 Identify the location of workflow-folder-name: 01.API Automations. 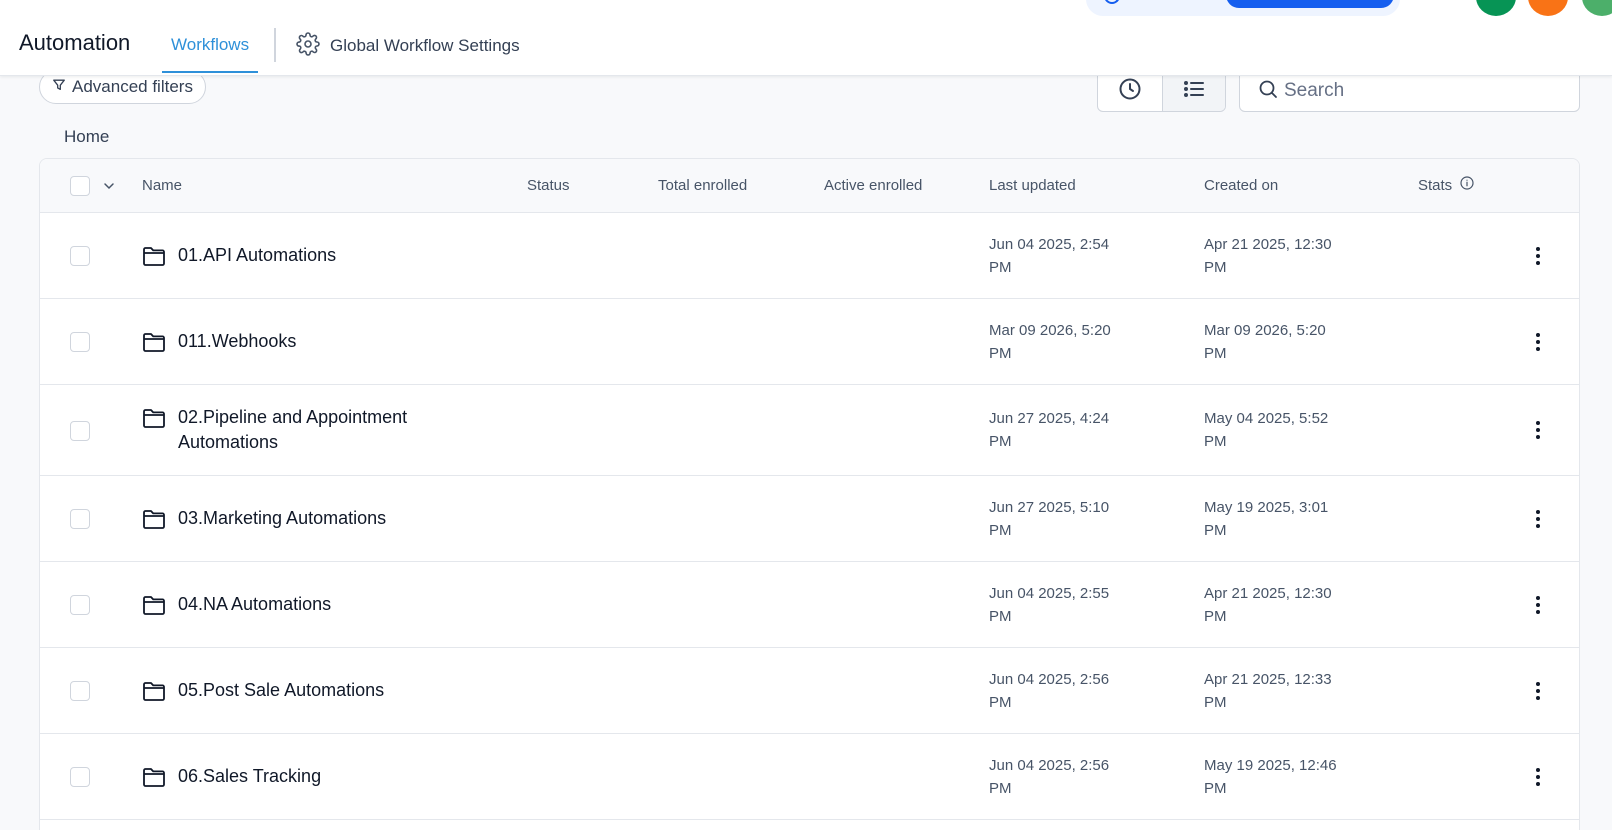
(318, 255).